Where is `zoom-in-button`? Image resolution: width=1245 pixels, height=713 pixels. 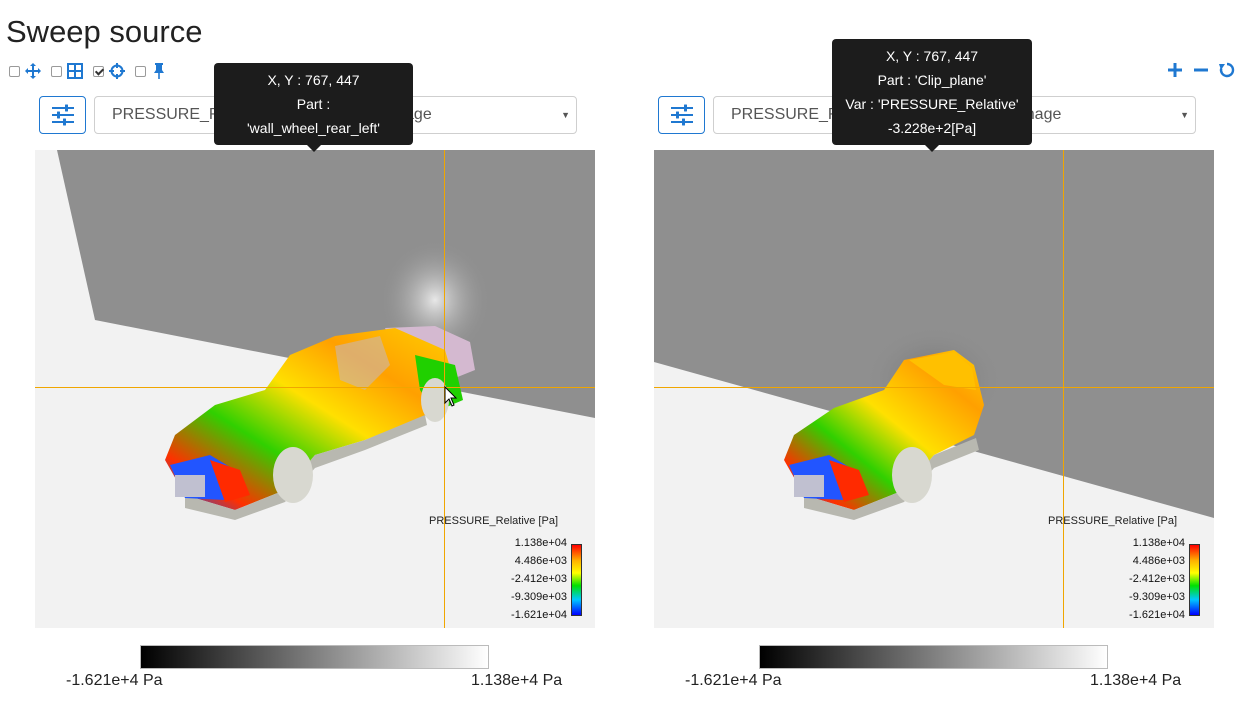 zoom-in-button is located at coordinates (1175, 70).